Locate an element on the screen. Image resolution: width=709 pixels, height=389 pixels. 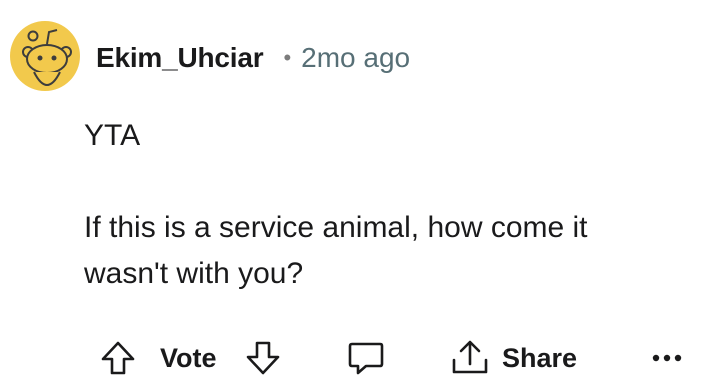
comment-actions: Vote Share is located at coordinates (354, 358).